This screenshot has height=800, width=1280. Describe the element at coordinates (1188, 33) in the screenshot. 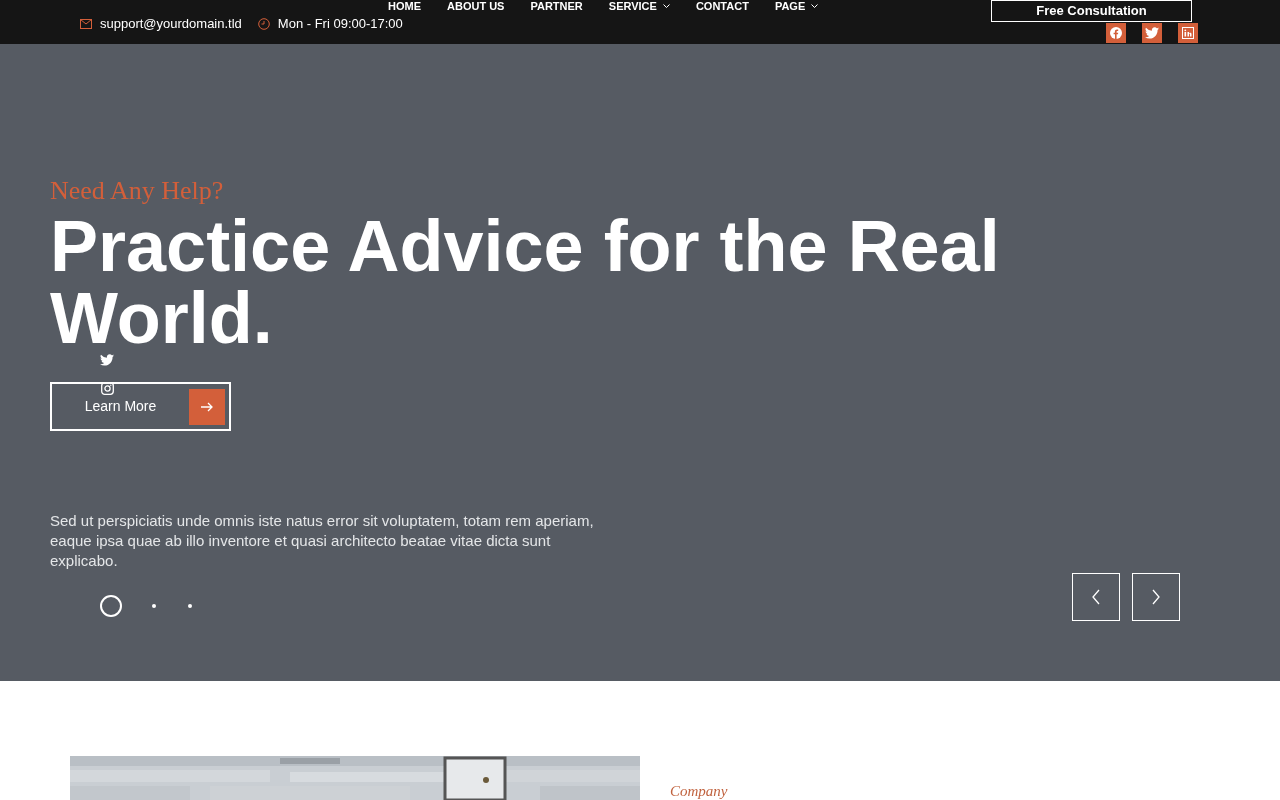

I see `linkedin-icon` at that location.